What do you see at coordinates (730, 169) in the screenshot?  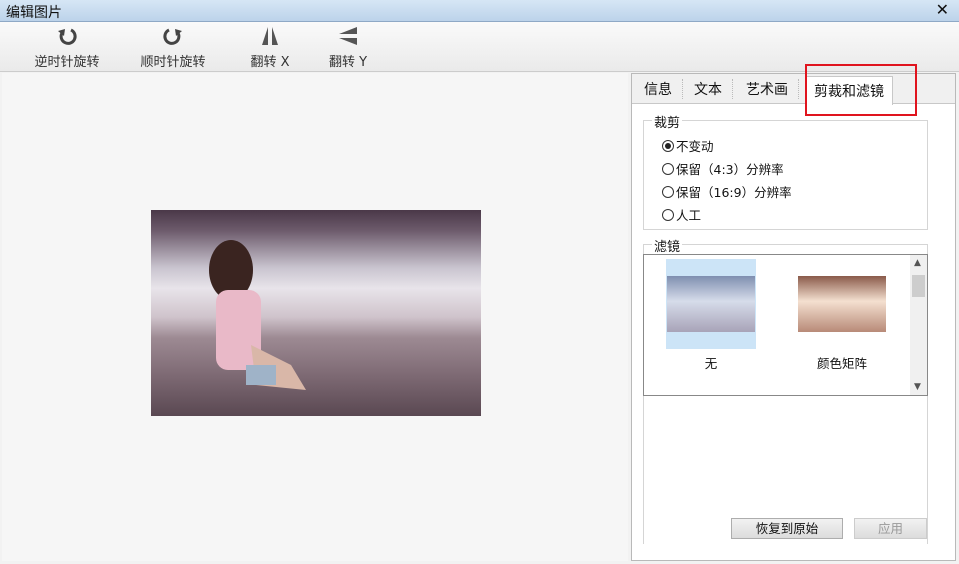 I see `crop-option-label: 保留（4:3）分辨率` at bounding box center [730, 169].